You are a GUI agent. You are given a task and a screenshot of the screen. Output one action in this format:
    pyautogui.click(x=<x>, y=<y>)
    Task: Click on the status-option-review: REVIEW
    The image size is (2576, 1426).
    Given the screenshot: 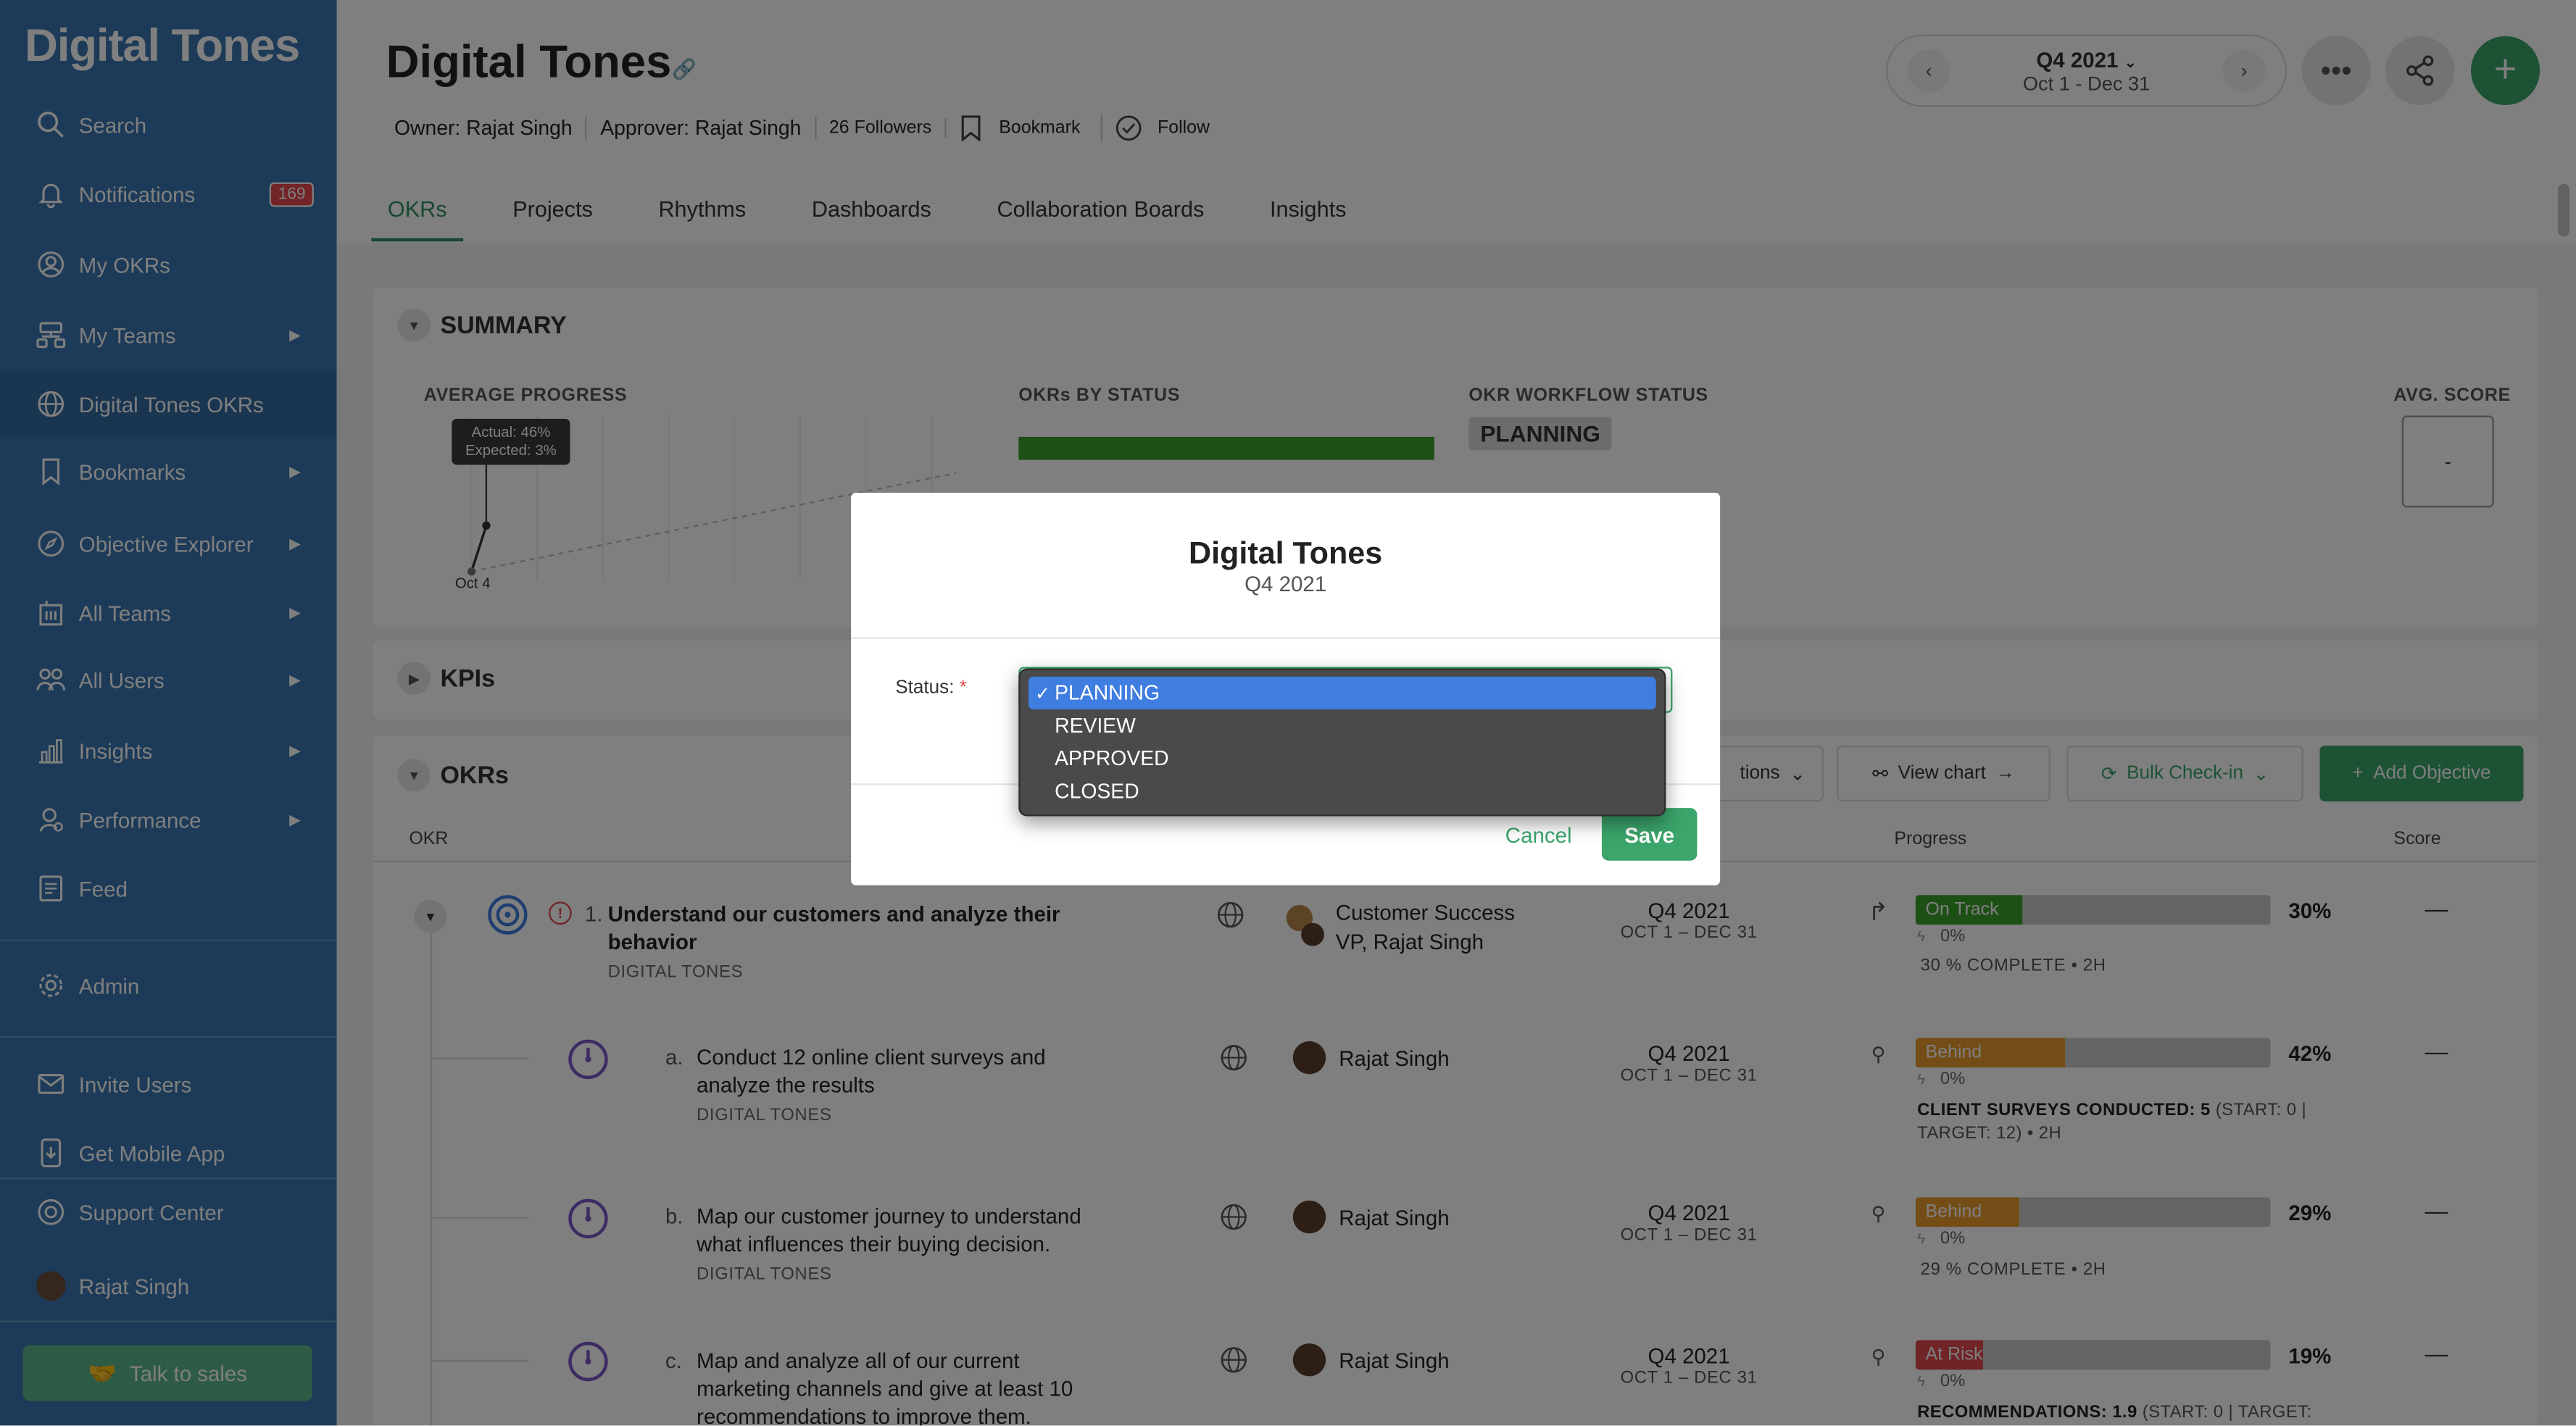 What is the action you would take?
    pyautogui.click(x=1342, y=725)
    